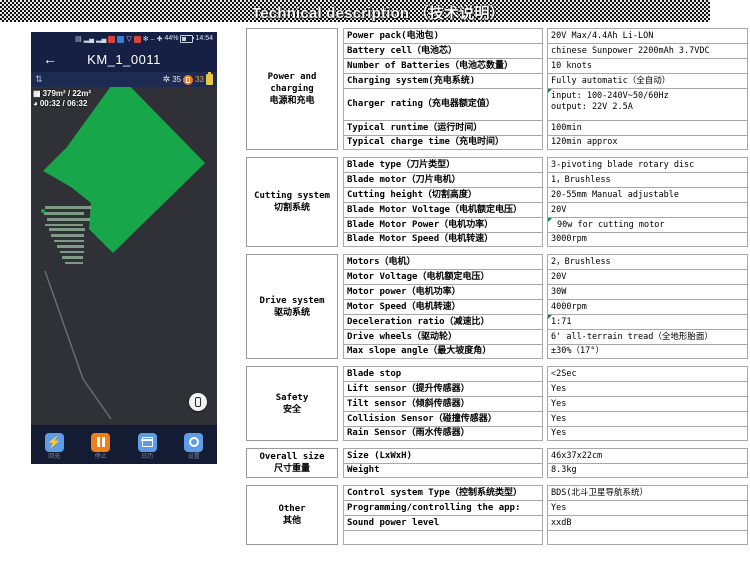 The width and height of the screenshot is (750, 565). What do you see at coordinates (443, 65) in the screenshot?
I see `spec-label-cell: Number of Batteries（电池芯数量）` at bounding box center [443, 65].